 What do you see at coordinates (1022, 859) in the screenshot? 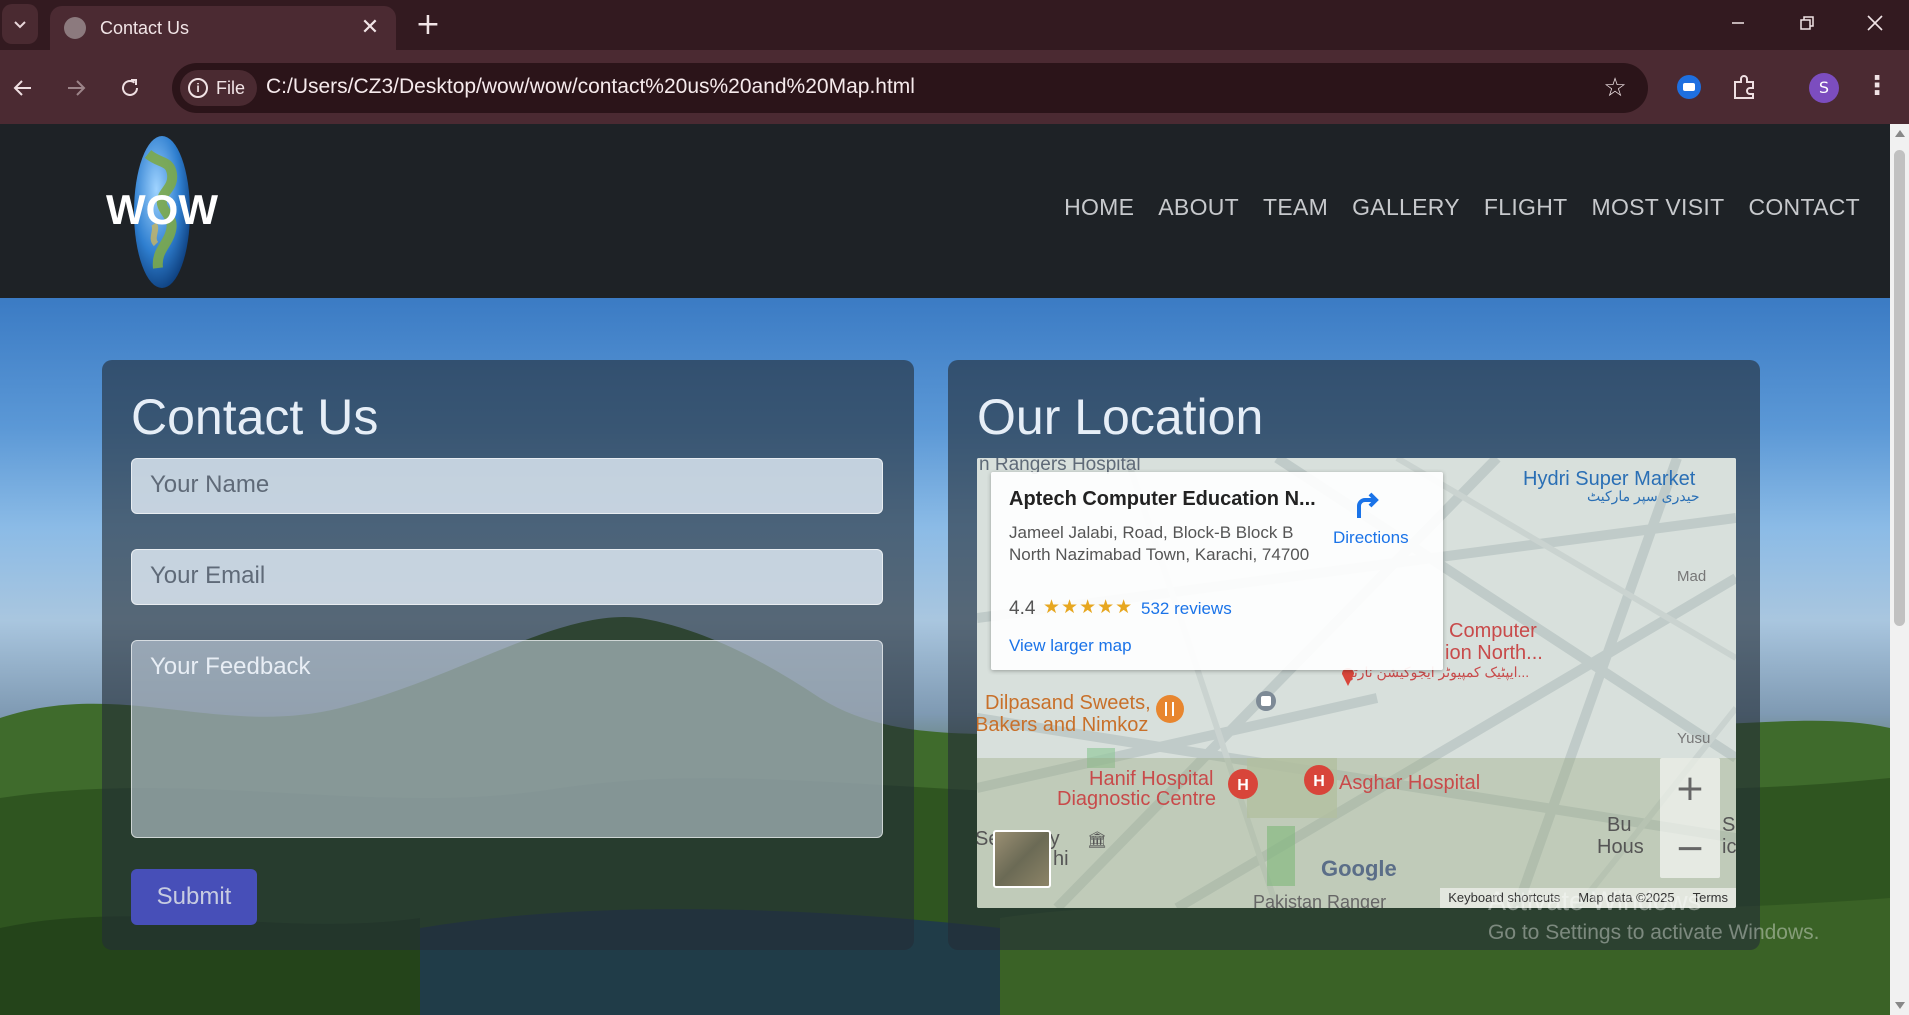
I see `satellite-toggle` at bounding box center [1022, 859].